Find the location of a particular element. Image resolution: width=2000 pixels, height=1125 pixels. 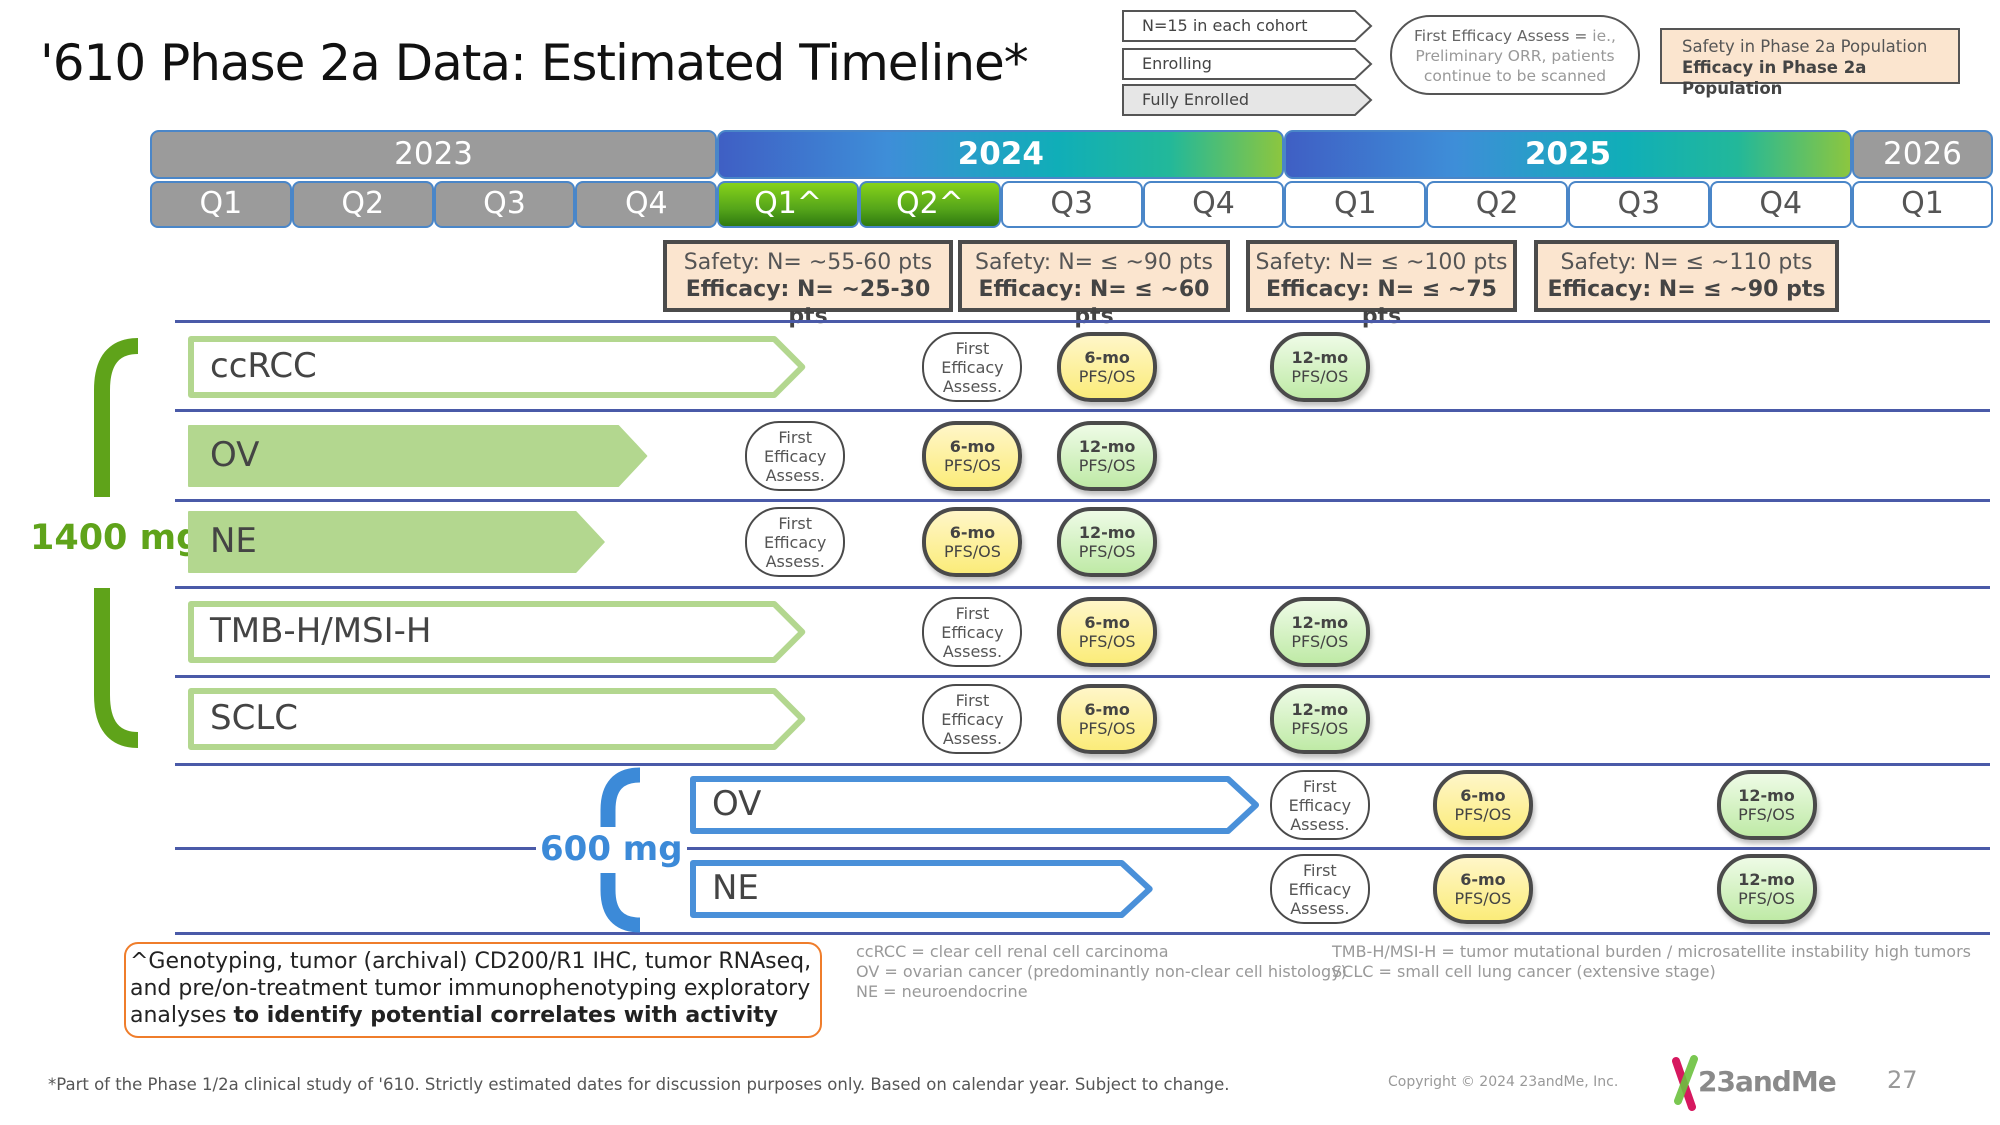

quarter-cell: Q1 is located at coordinates (1355, 204).